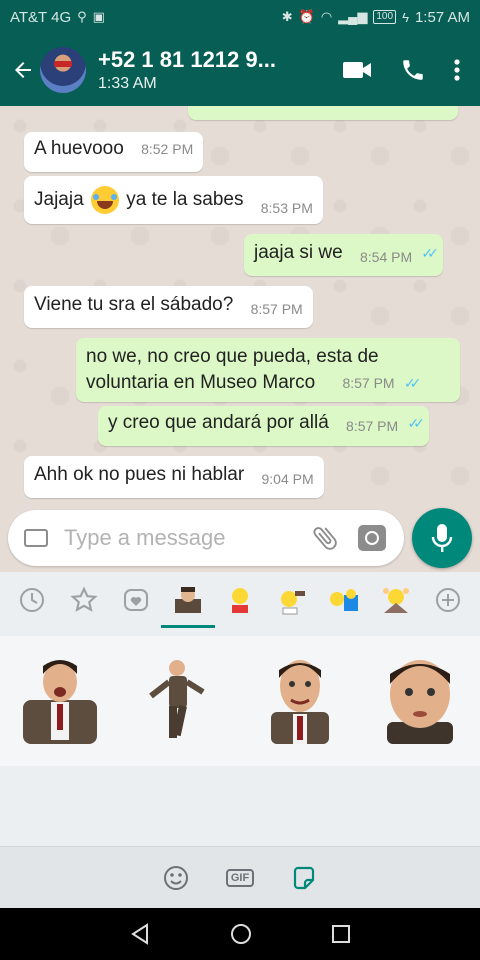  Describe the element at coordinates (343, 255) in the screenshot. I see `message-bubble-outgoing: jaaja si we 8:54 PM ✓✓` at that location.